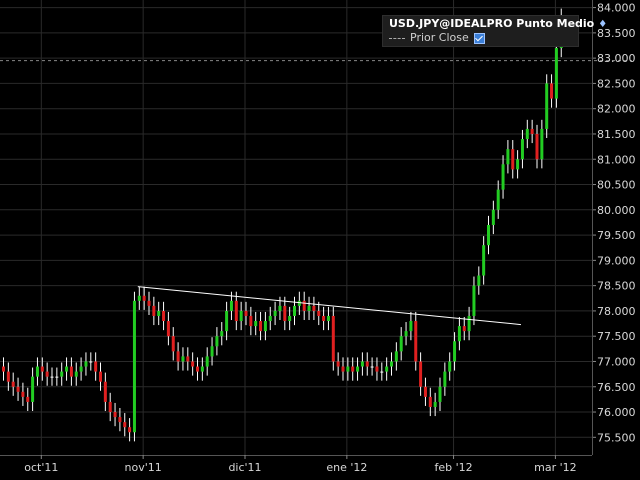 This screenshot has width=640, height=480. Describe the element at coordinates (244, 467) in the screenshot. I see `x-tick-label: dic'11` at that location.